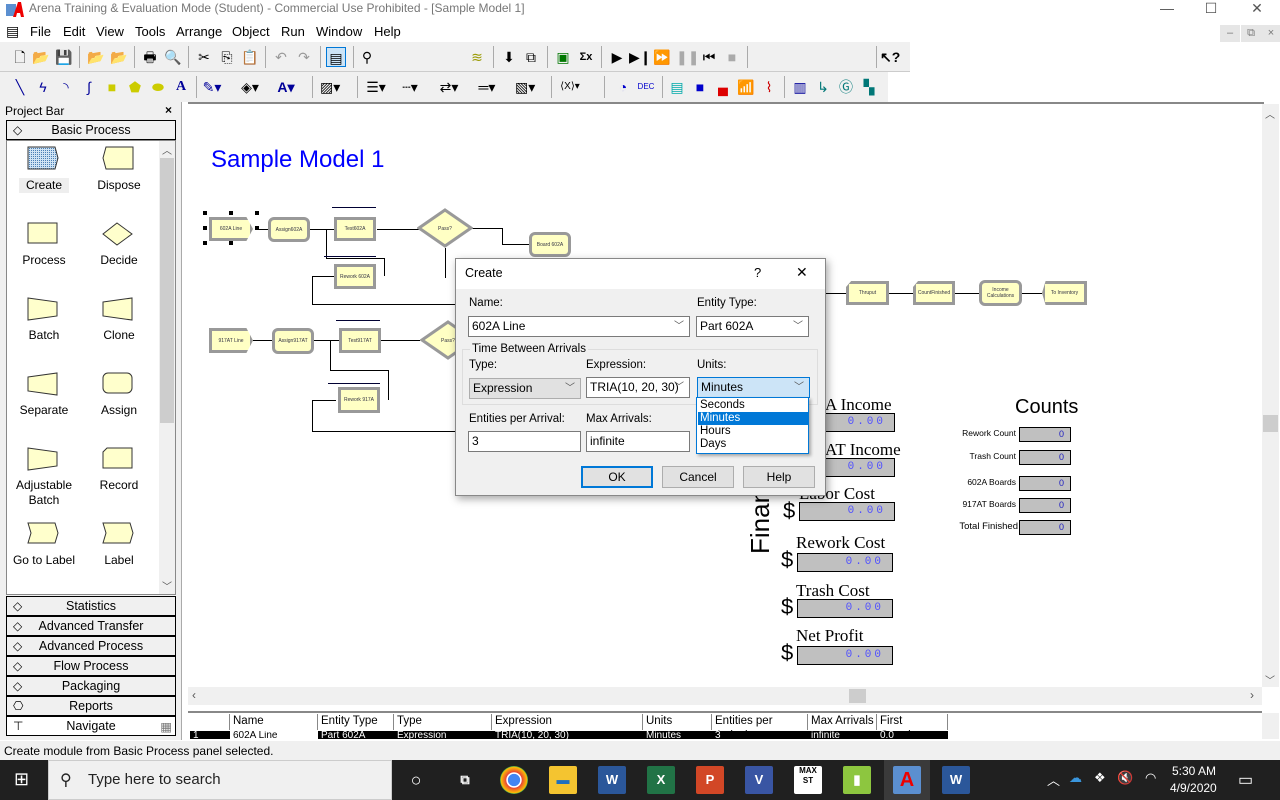 The width and height of the screenshot is (1280, 800). Describe the element at coordinates (293, 31) in the screenshot. I see `menu-run: Run` at that location.